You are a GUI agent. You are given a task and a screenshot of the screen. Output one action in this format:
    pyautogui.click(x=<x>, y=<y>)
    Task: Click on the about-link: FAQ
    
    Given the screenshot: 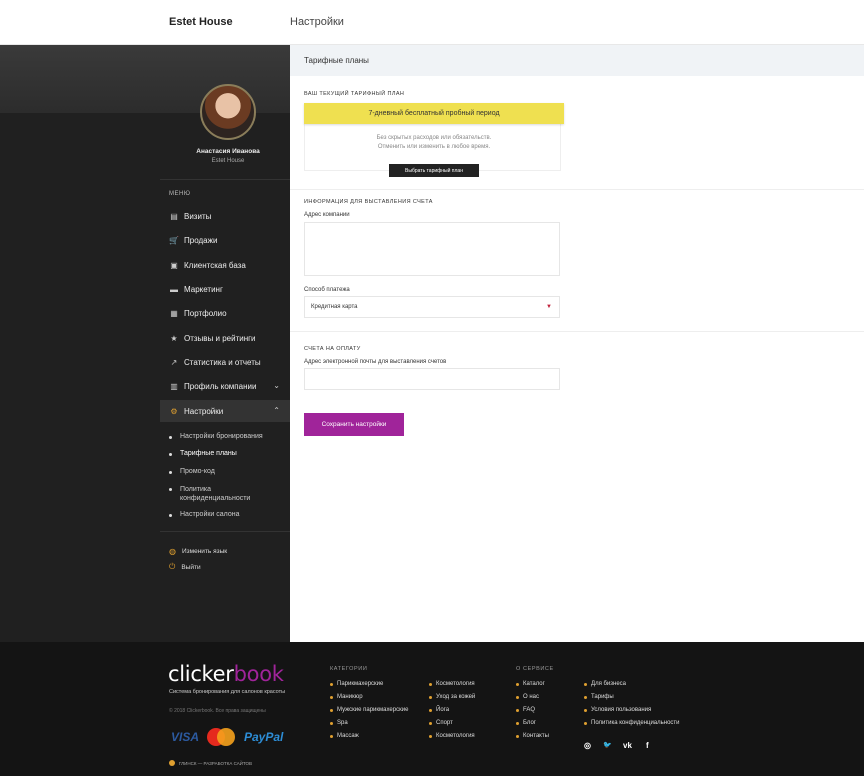 What is the action you would take?
    pyautogui.click(x=525, y=710)
    